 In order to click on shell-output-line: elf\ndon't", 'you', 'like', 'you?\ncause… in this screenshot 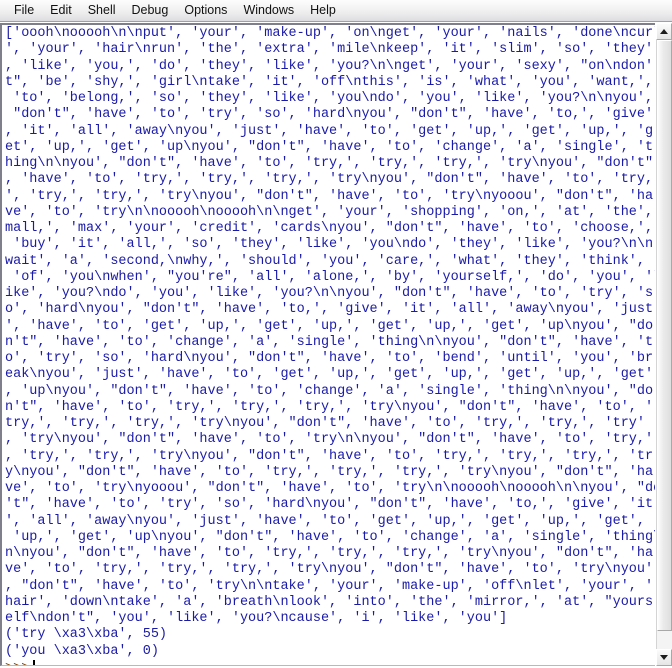, I will do `click(256, 618)`.